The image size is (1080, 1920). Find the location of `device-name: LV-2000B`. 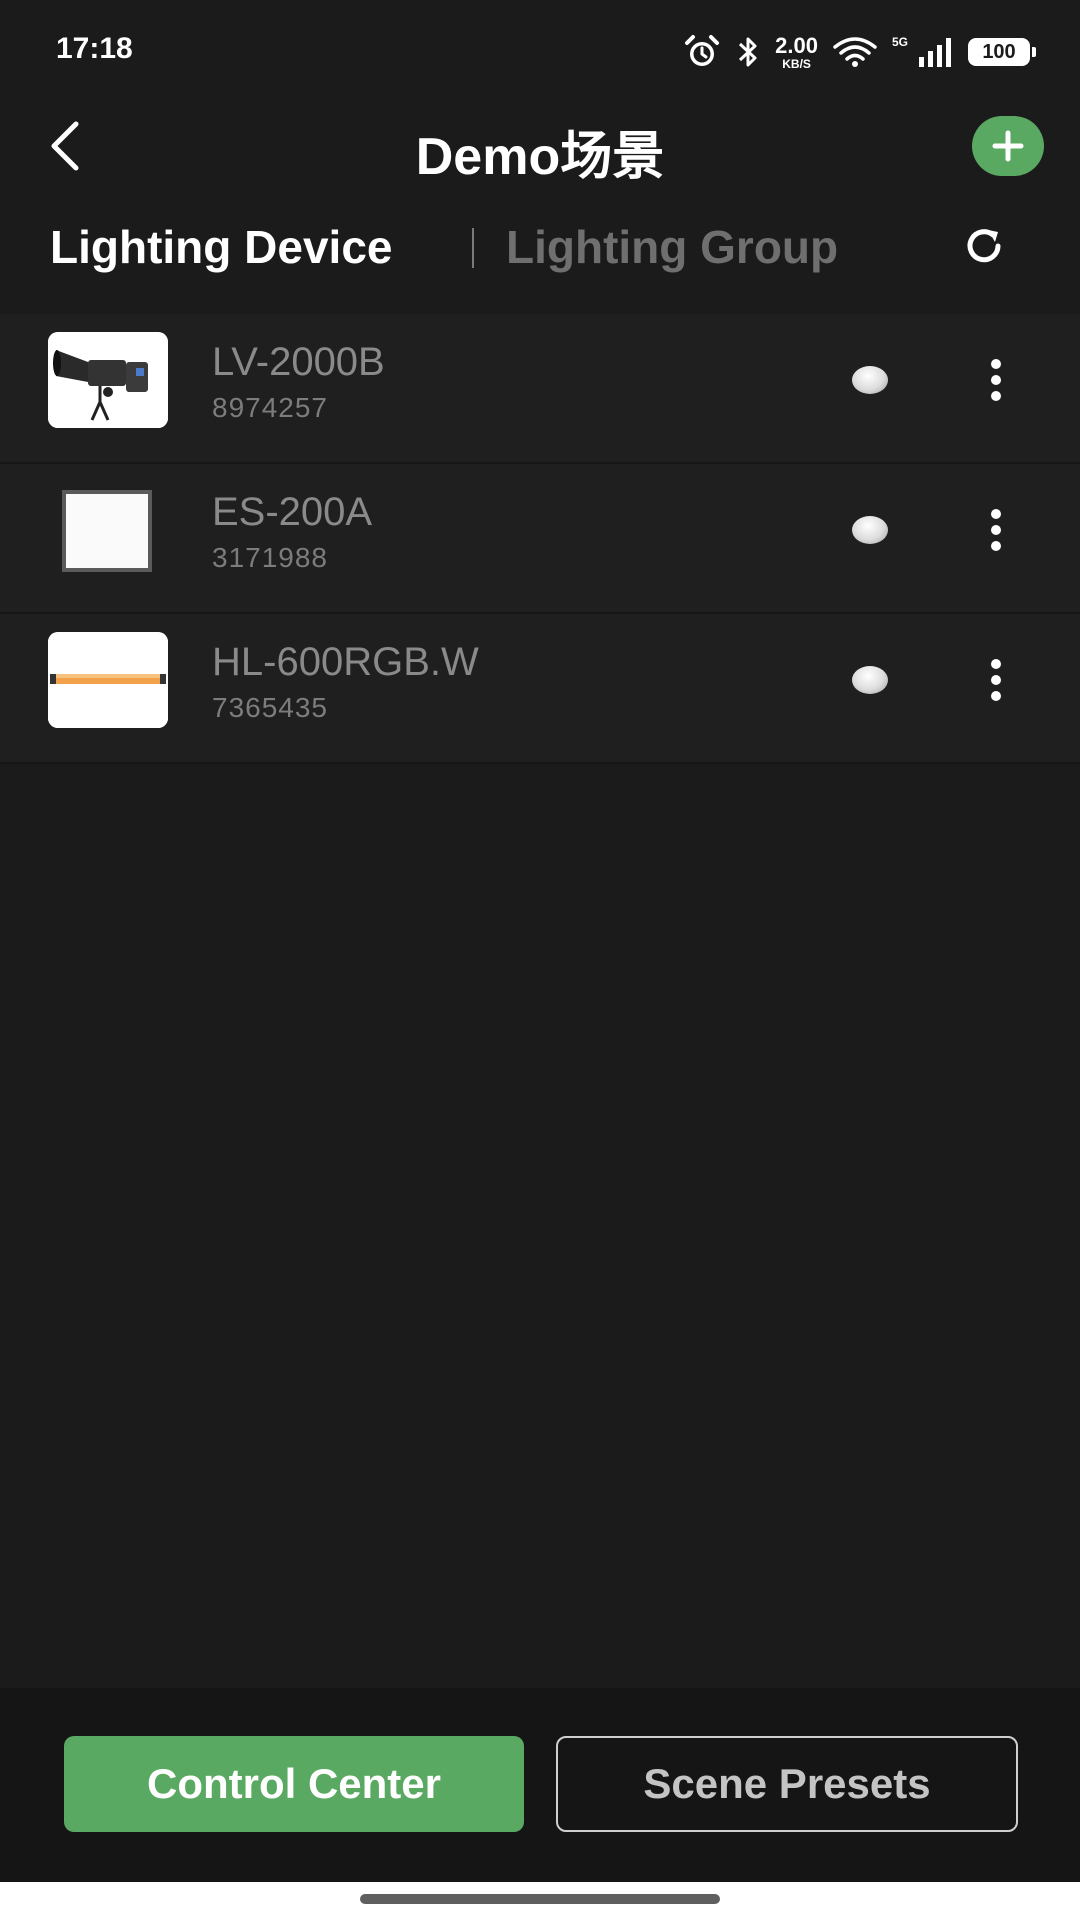

device-name: LV-2000B is located at coordinates (298, 362).